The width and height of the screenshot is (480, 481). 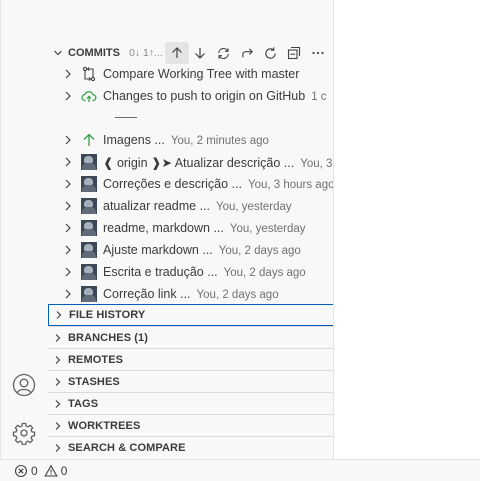 I want to click on commit-row: Ajuste markdown ... You, 2 days ago, so click(x=191, y=250).